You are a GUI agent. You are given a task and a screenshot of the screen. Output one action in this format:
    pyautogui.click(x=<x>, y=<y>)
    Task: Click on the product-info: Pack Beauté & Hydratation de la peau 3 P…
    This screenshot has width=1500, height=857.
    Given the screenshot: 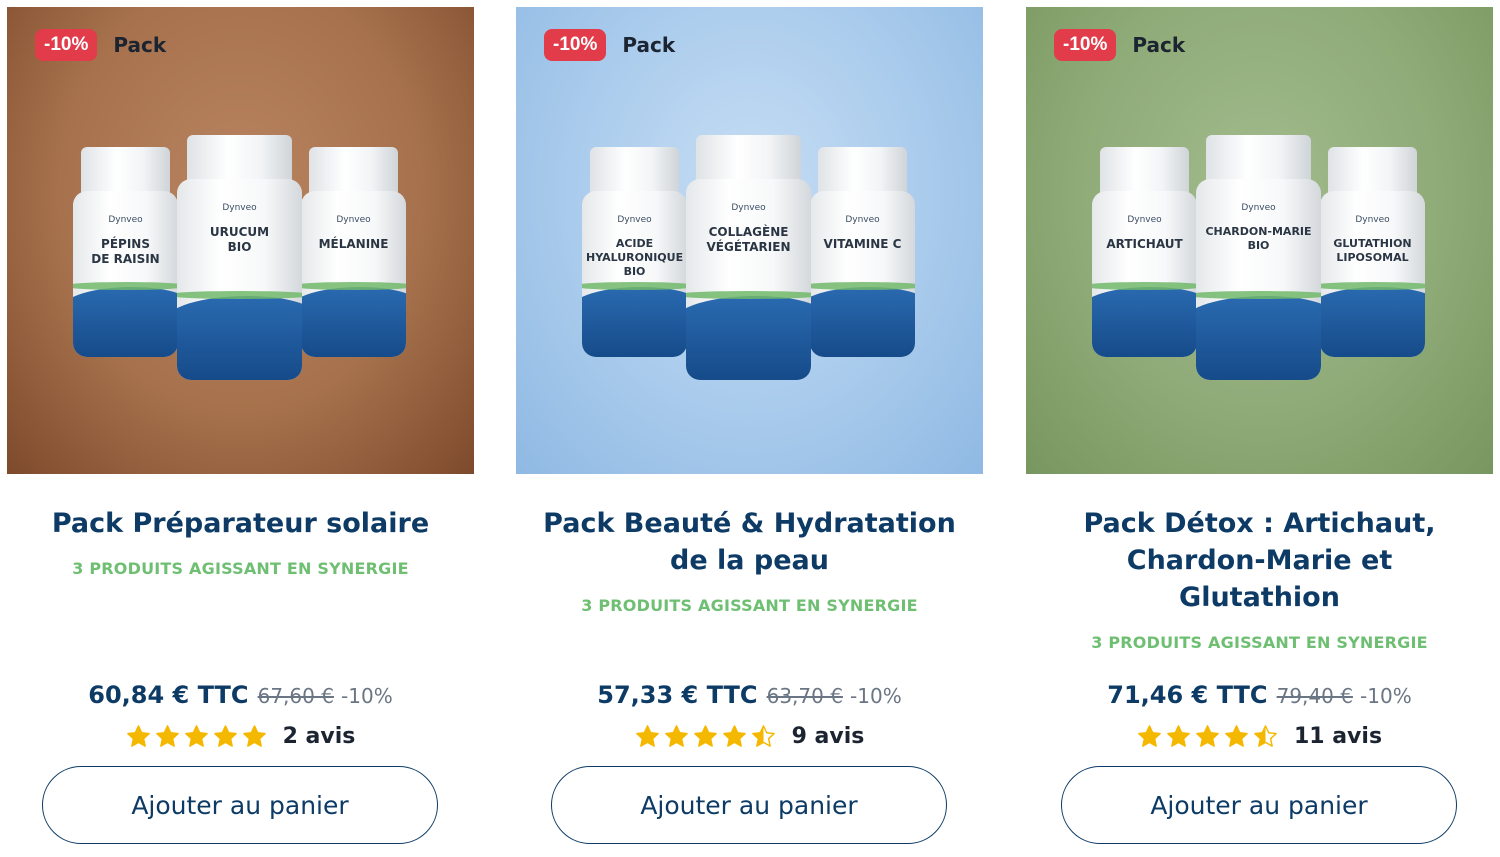 What is the action you would take?
    pyautogui.click(x=749, y=560)
    